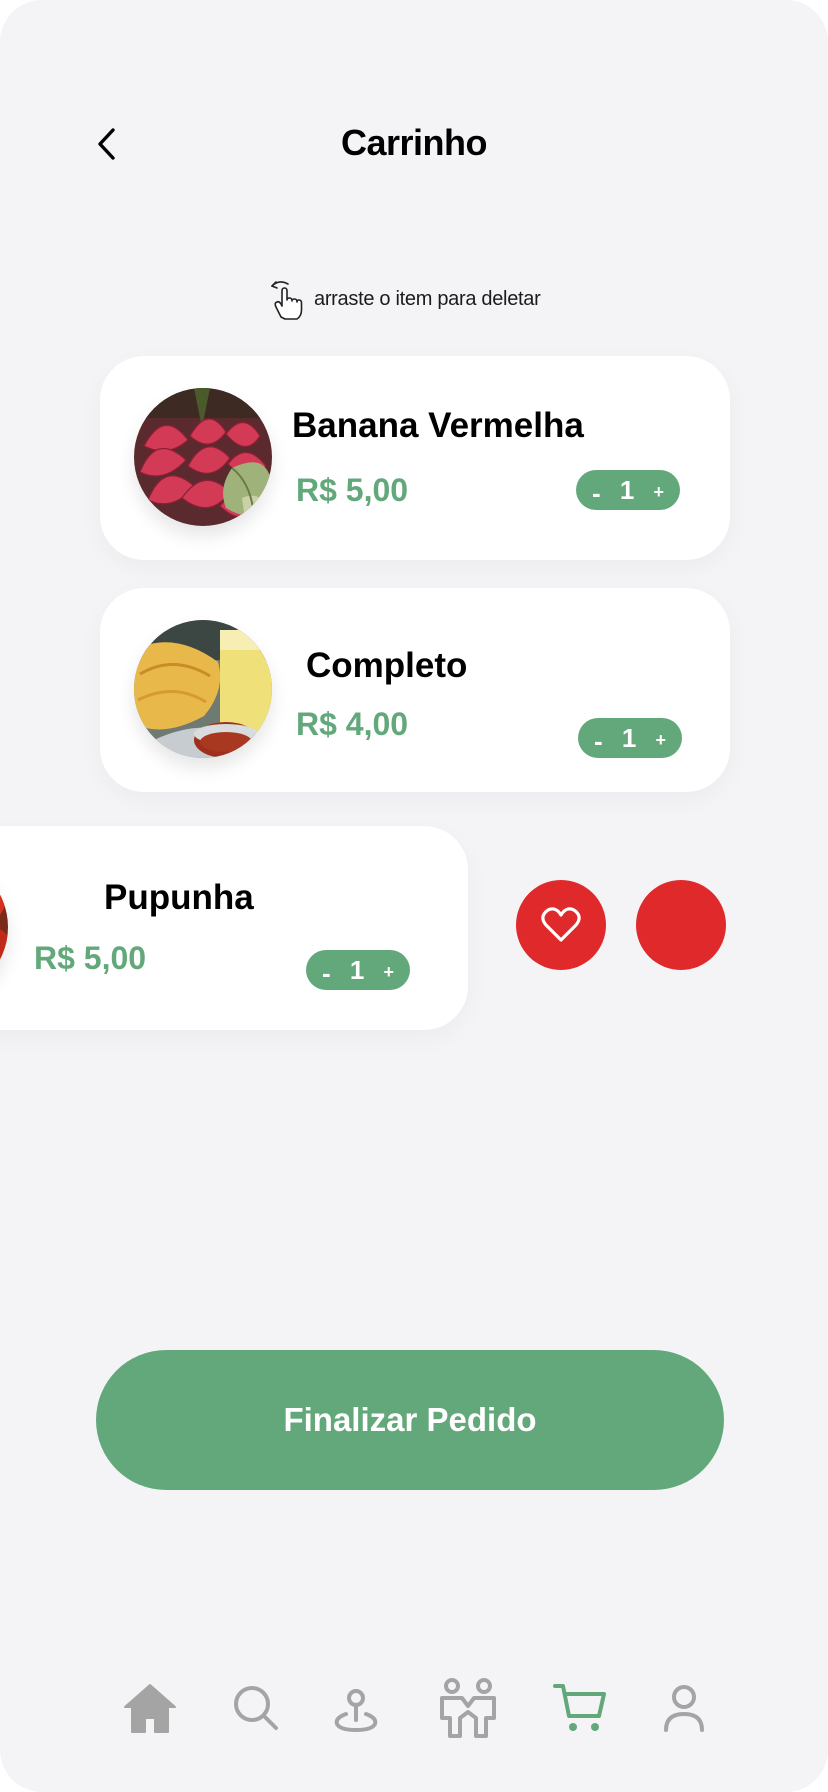 The height and width of the screenshot is (1792, 828). What do you see at coordinates (415, 690) in the screenshot?
I see `cart-item-card: Completo R$ 4,00 - 1 +` at bounding box center [415, 690].